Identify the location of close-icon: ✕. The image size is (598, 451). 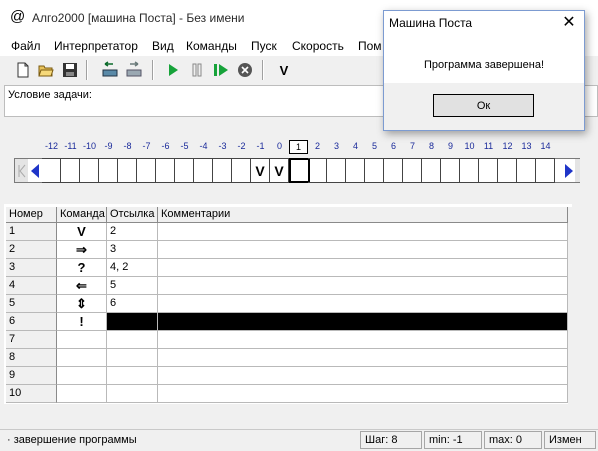
(569, 23).